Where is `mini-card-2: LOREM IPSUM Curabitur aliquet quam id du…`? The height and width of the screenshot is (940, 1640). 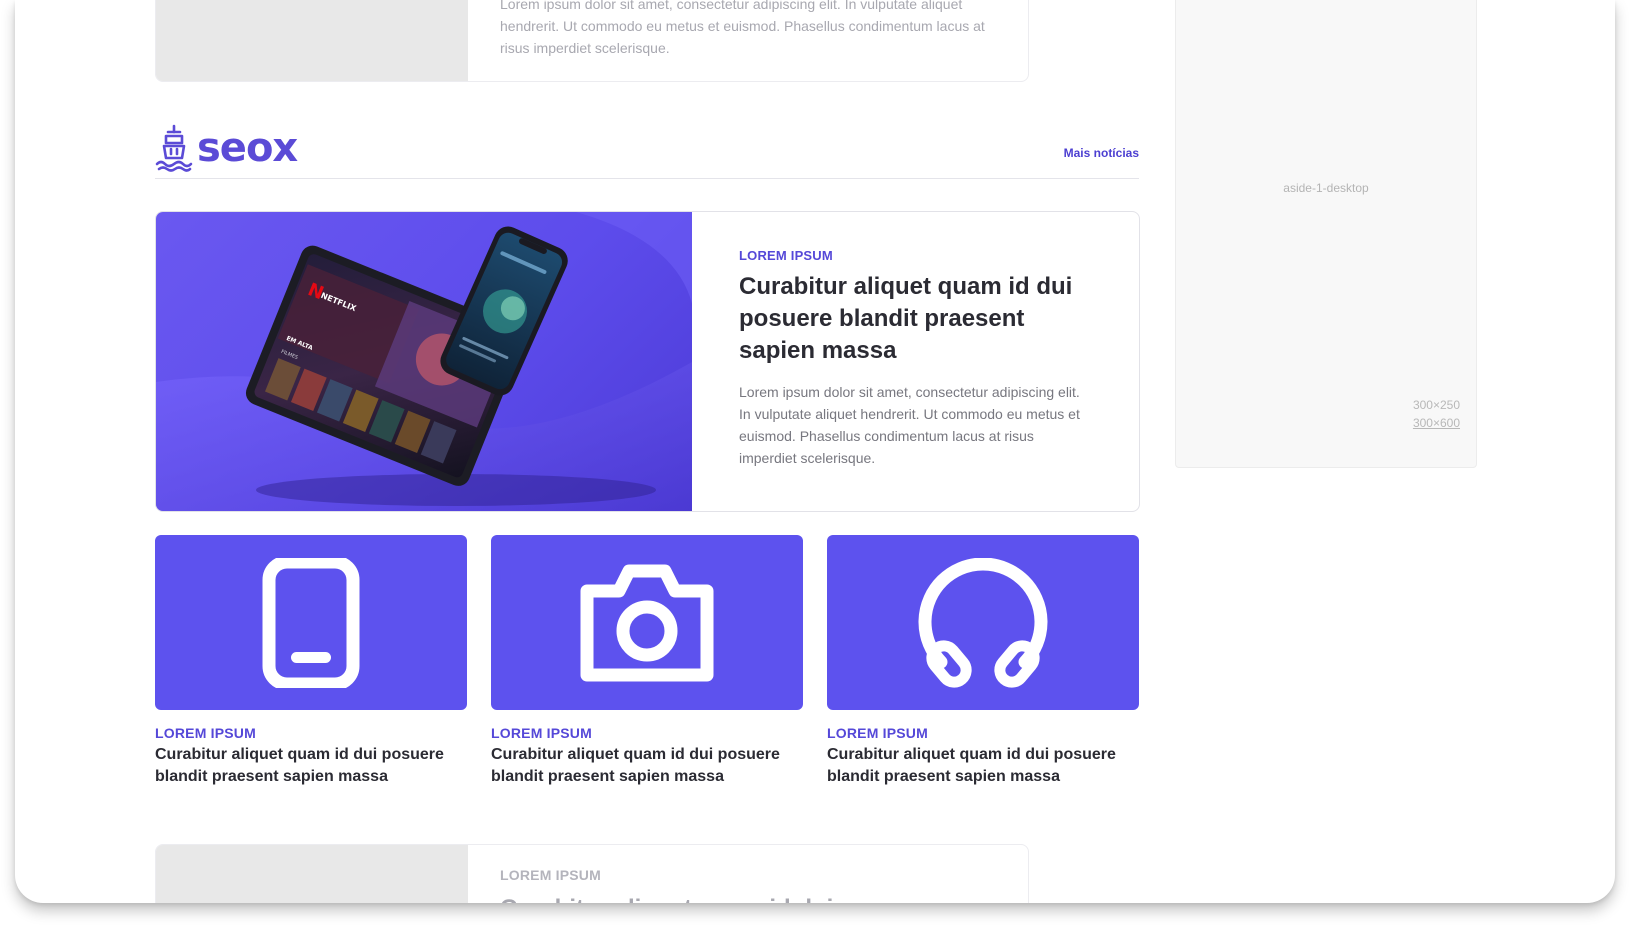
mini-card-2: LOREM IPSUM Curabitur aliquet quam id du… is located at coordinates (647, 661).